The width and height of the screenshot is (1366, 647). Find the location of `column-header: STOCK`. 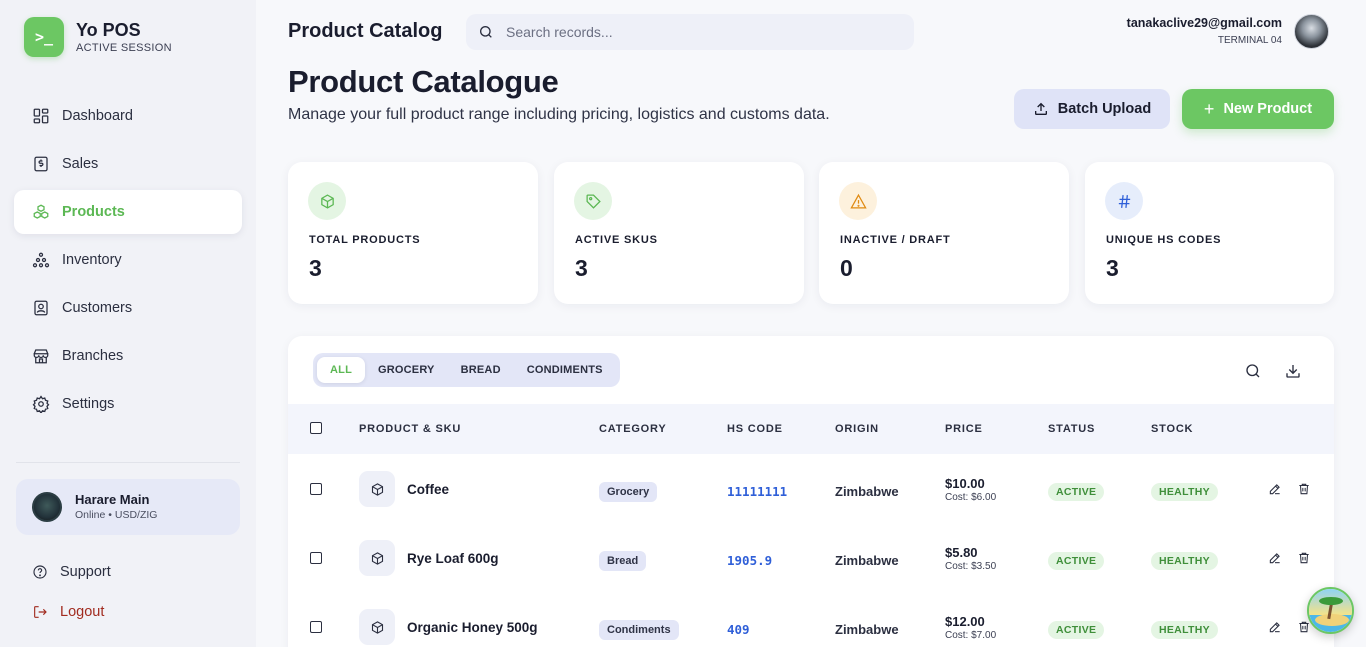

column-header: STOCK is located at coordinates (1172, 429).